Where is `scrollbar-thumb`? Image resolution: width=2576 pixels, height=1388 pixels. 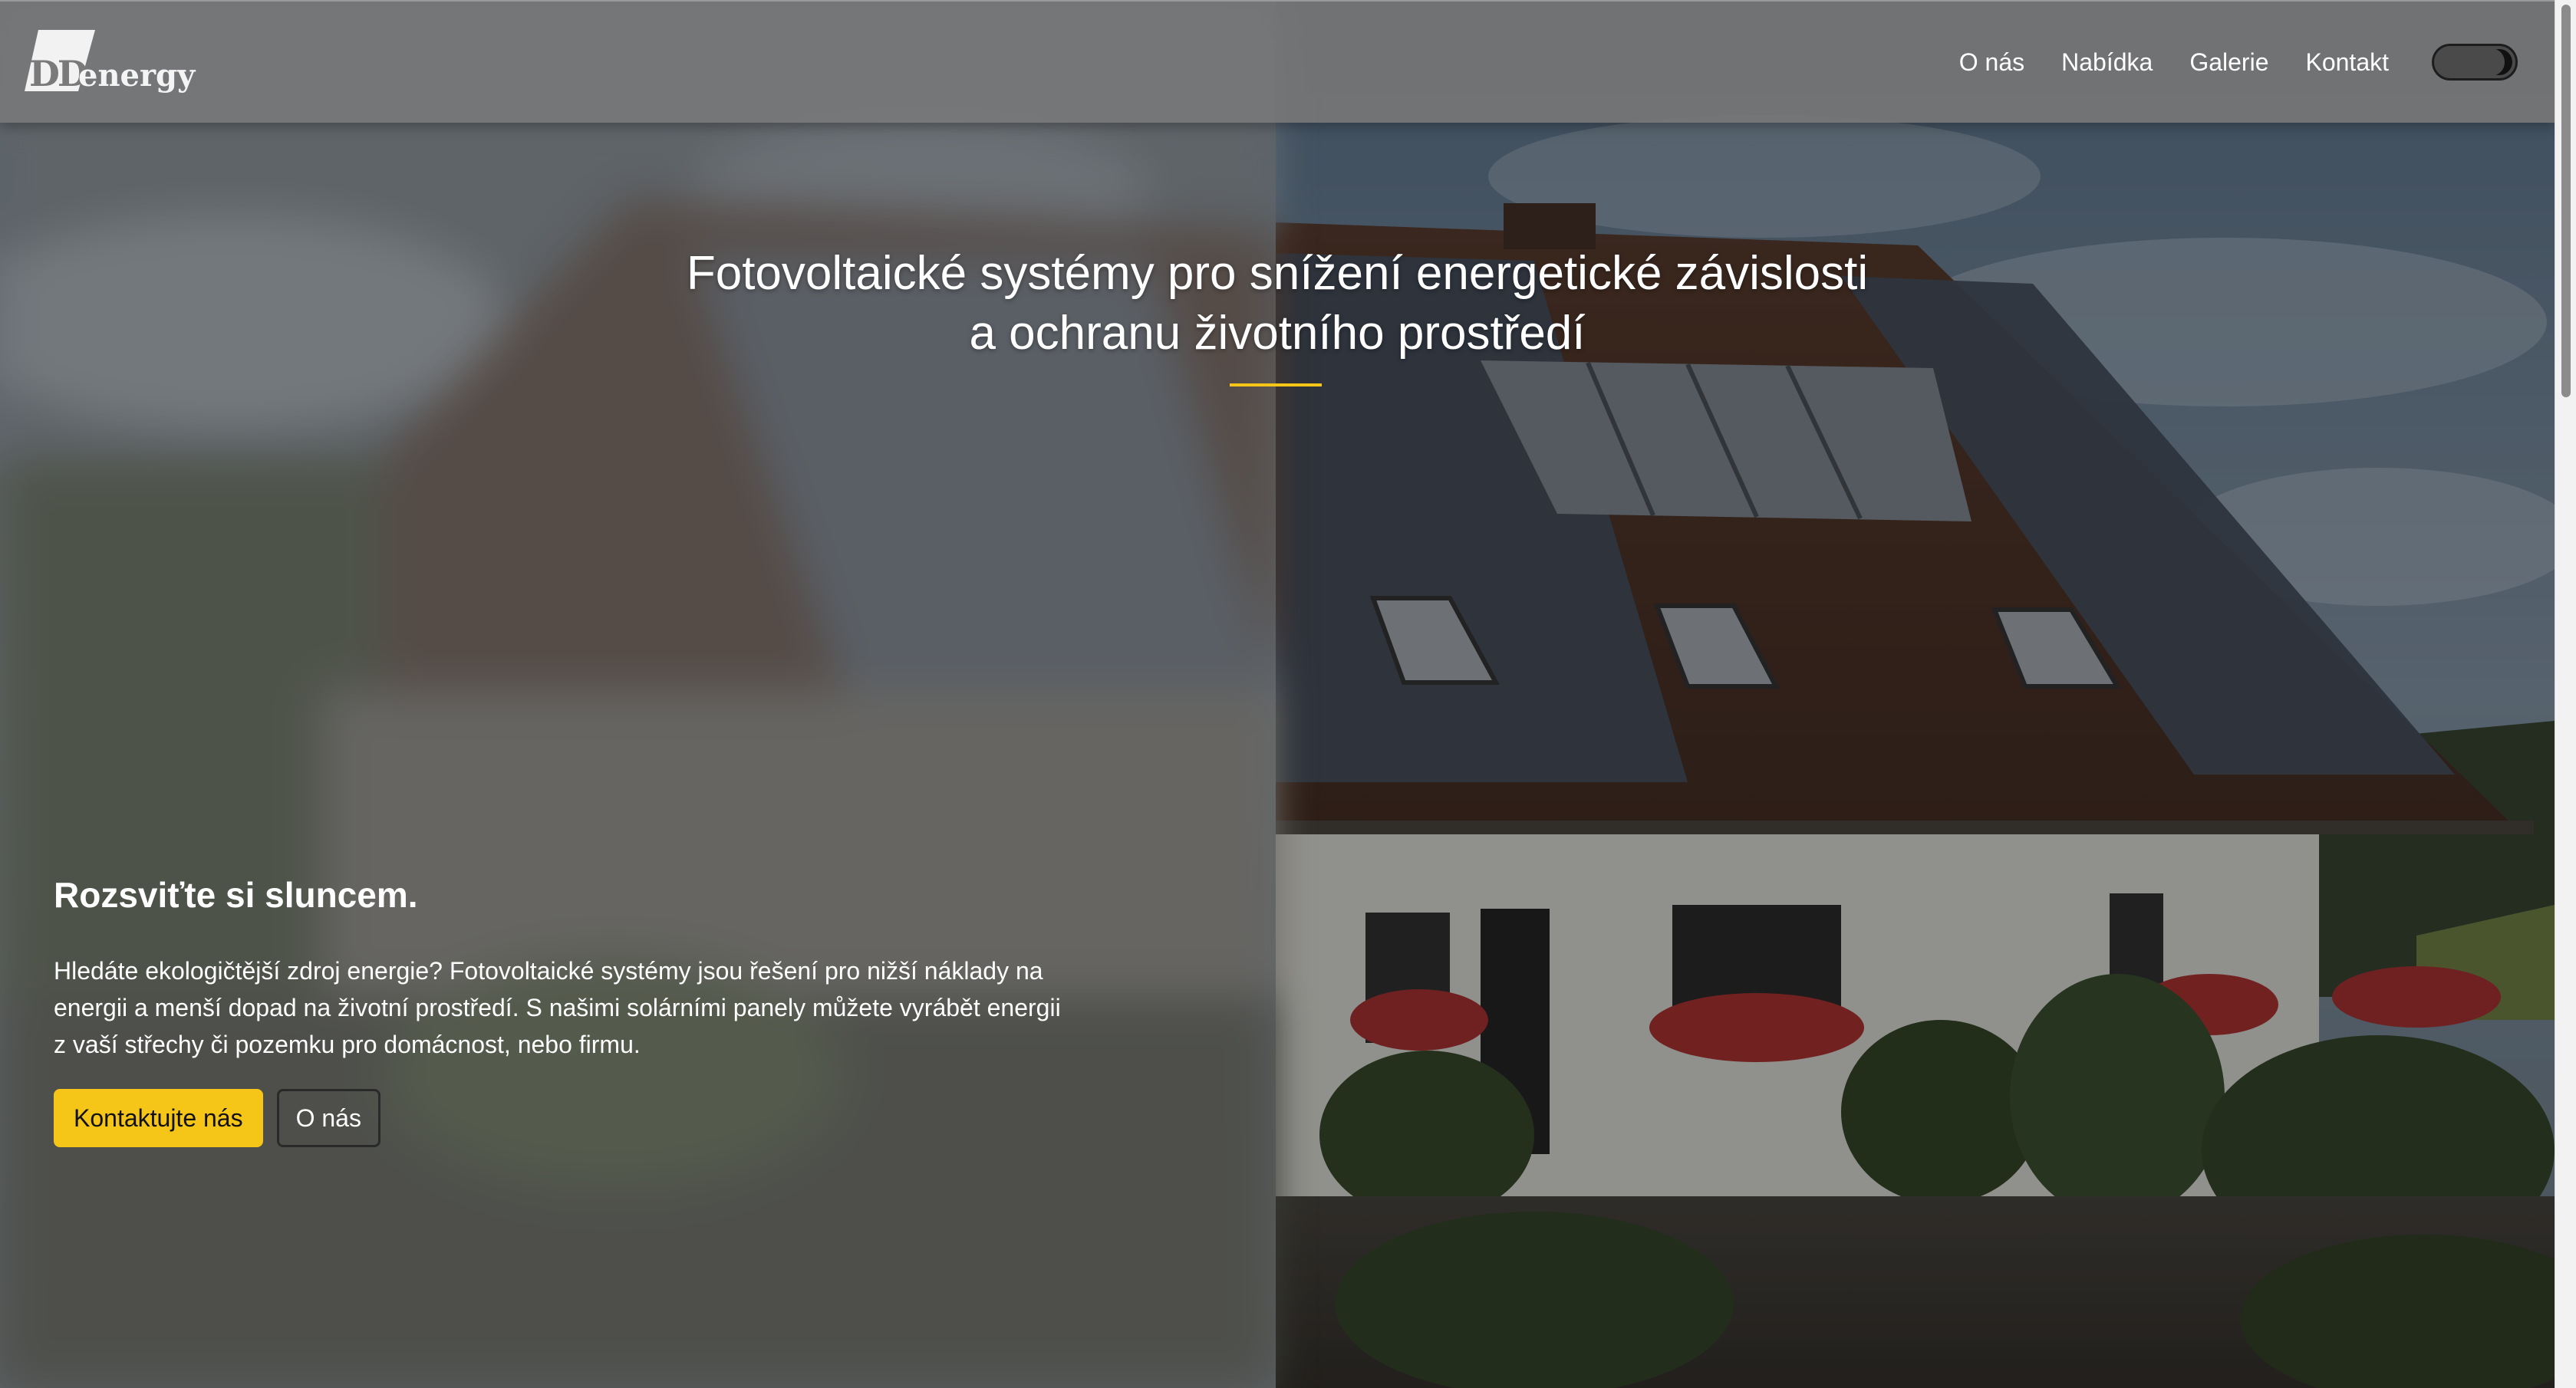 scrollbar-thumb is located at coordinates (2566, 201).